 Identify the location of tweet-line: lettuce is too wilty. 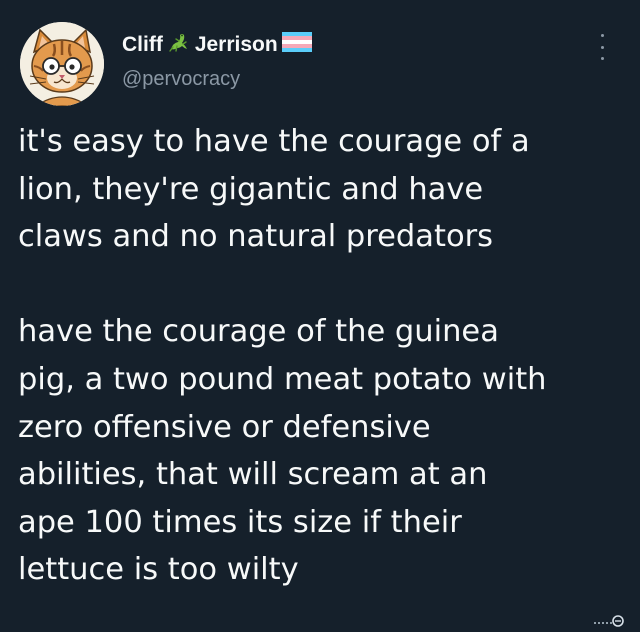
(158, 570).